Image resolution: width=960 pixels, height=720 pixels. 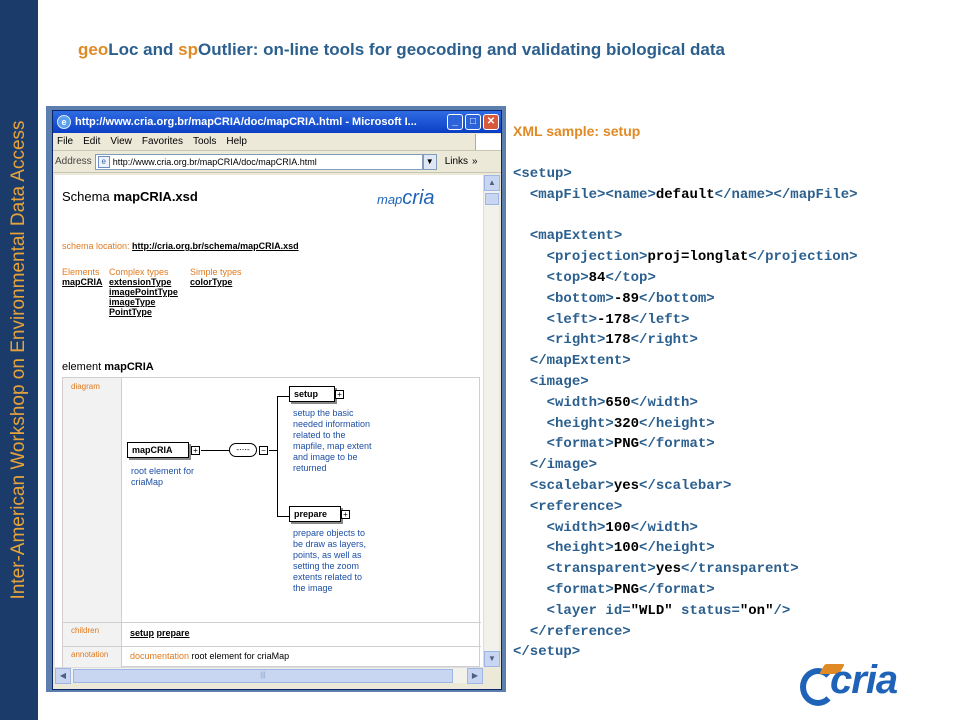 I want to click on xml-tag: </width>, so click(x=664, y=402).